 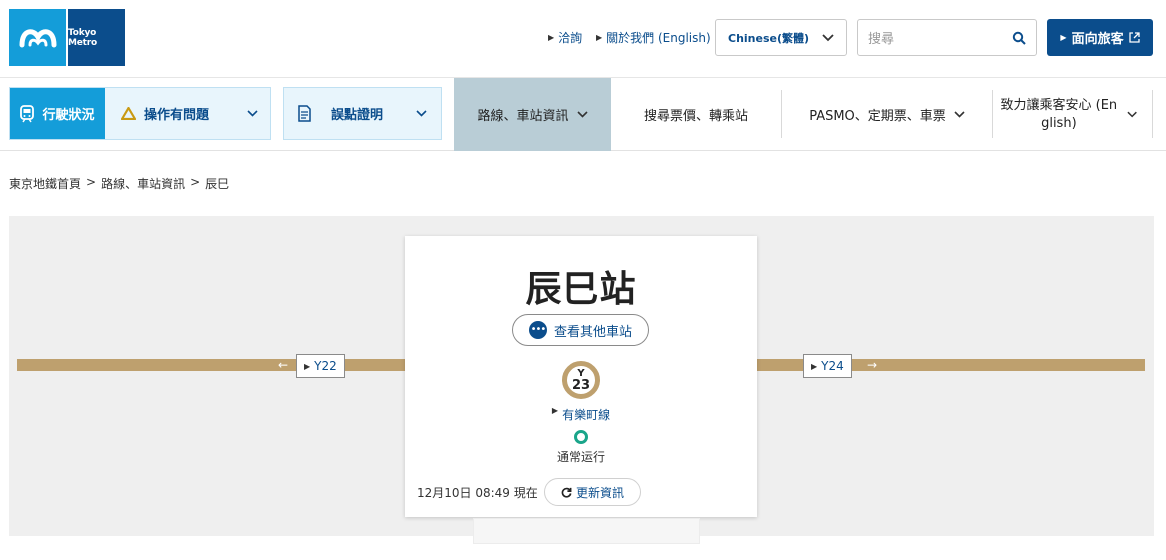 What do you see at coordinates (599, 492) in the screenshot?
I see `refresh-label: 更新資訊` at bounding box center [599, 492].